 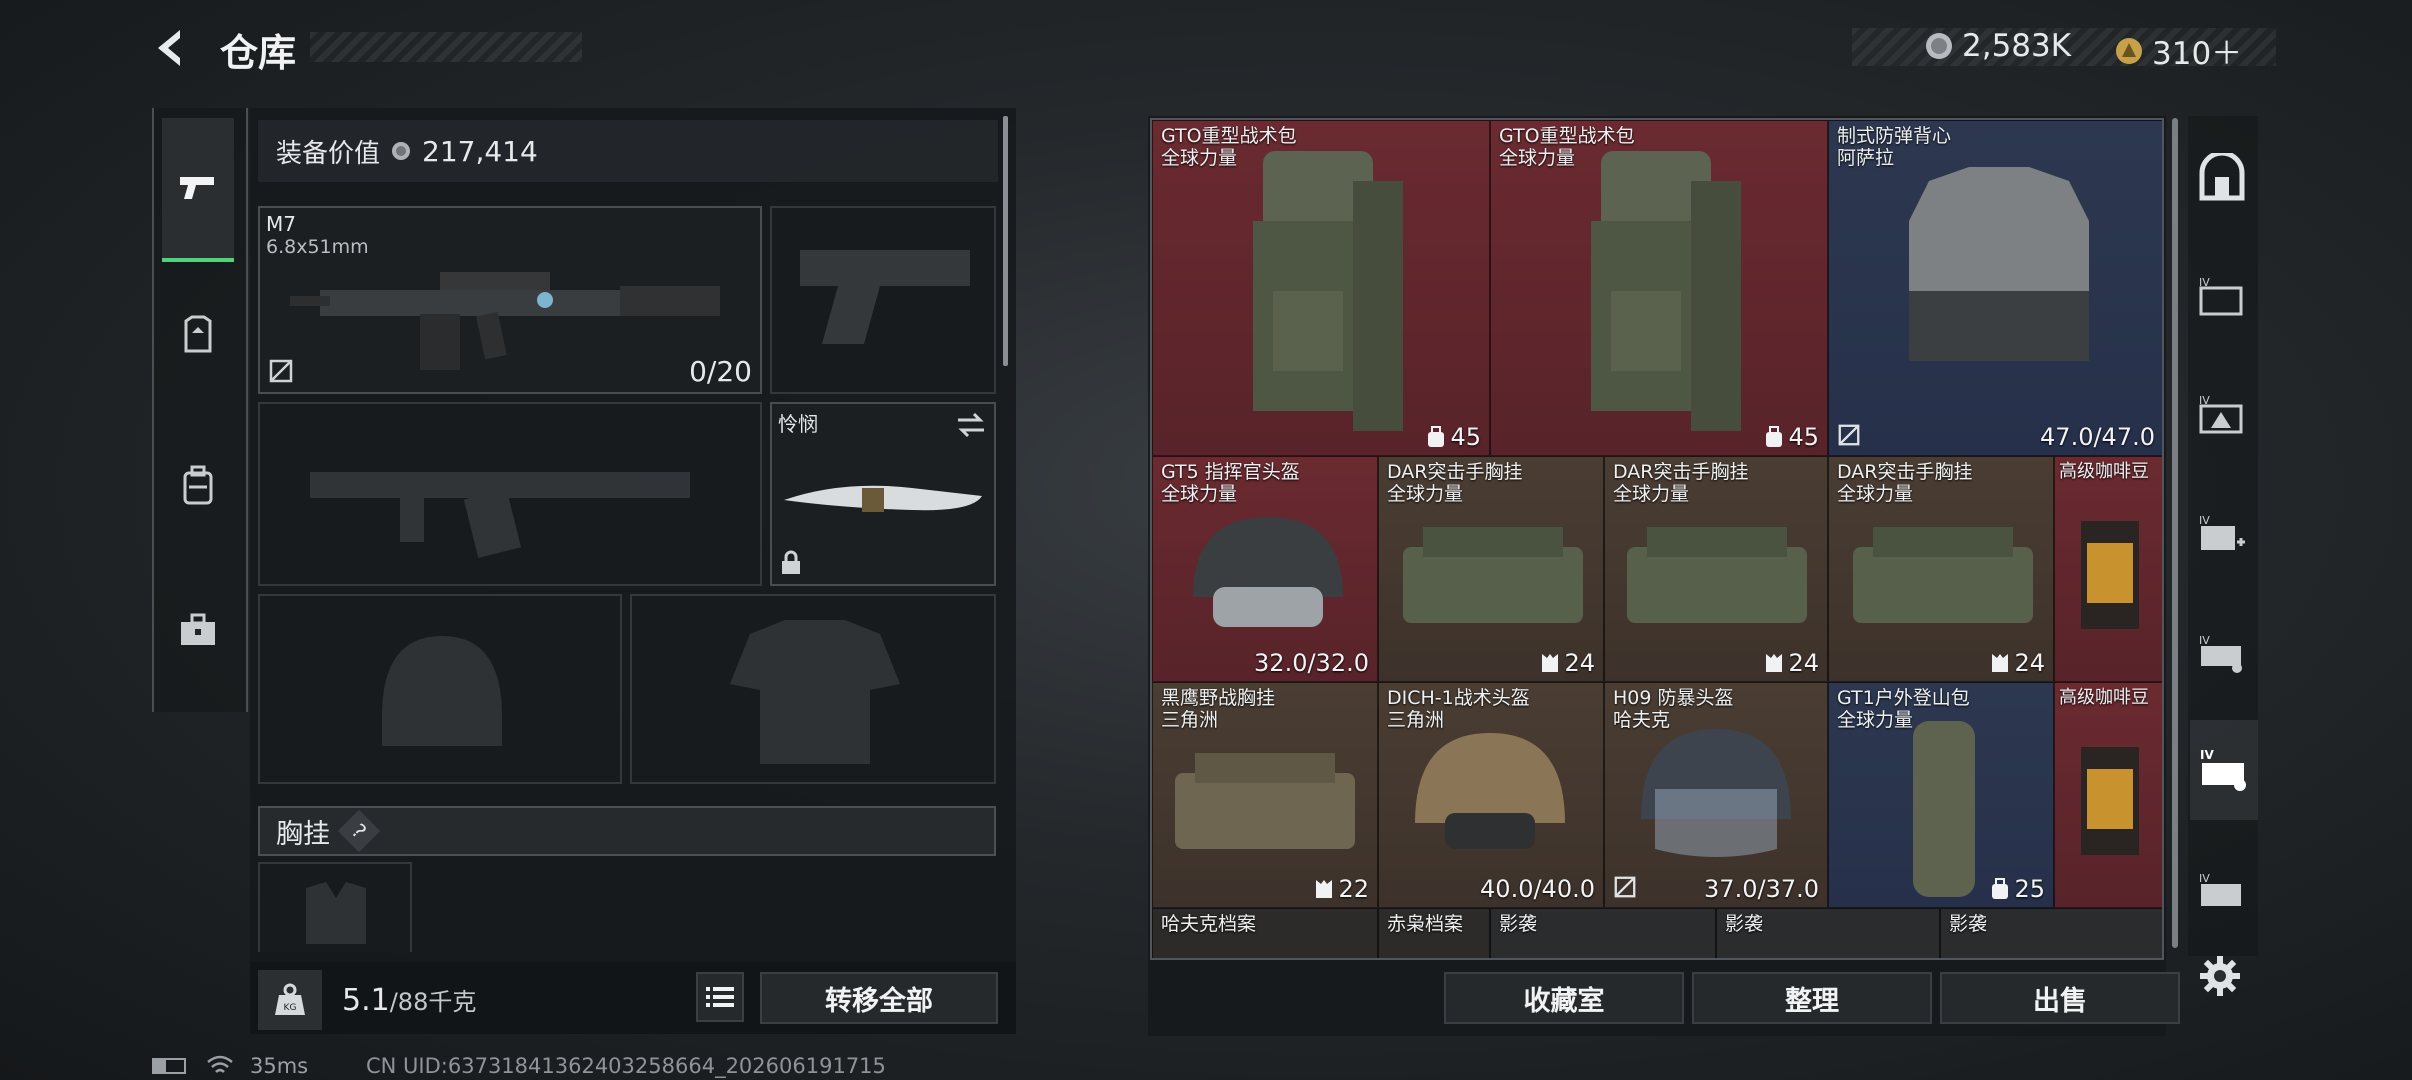 I want to click on item-gt5-helmet: GT5 指挥官头盔 全球力量 32.0/32.0, so click(x=1265, y=569).